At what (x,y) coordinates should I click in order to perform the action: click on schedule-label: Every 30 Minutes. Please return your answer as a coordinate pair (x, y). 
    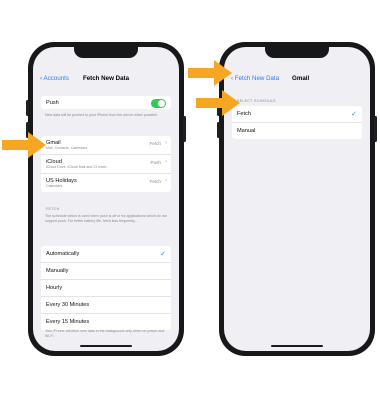
    Looking at the image, I should click on (68, 305).